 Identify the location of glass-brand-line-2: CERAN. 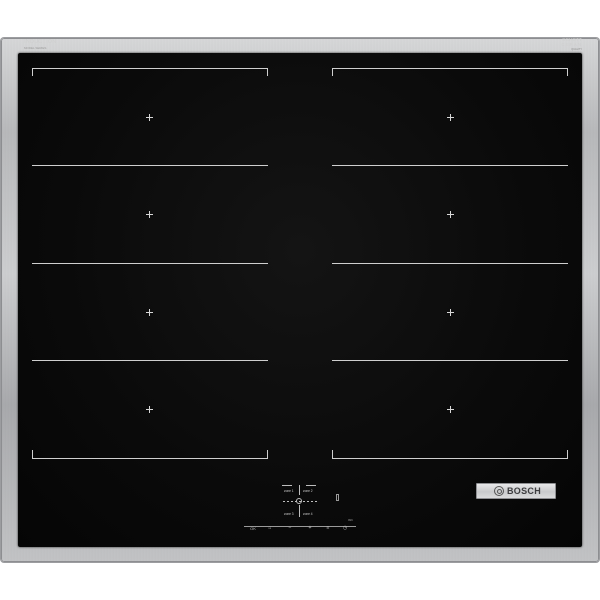
(571, 44).